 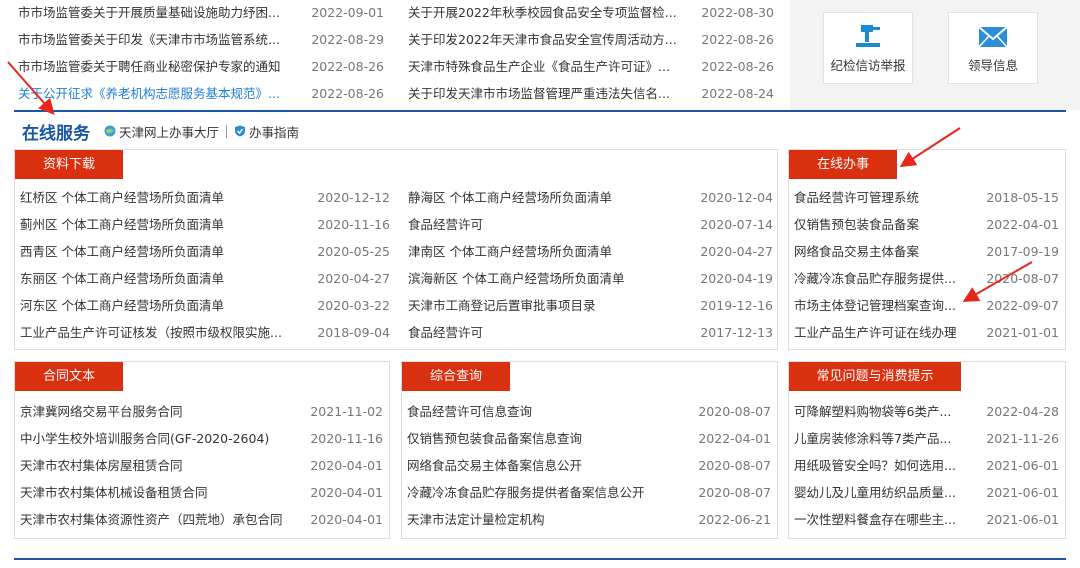 What do you see at coordinates (274, 131) in the screenshot?
I see `guide-label: 办事指南` at bounding box center [274, 131].